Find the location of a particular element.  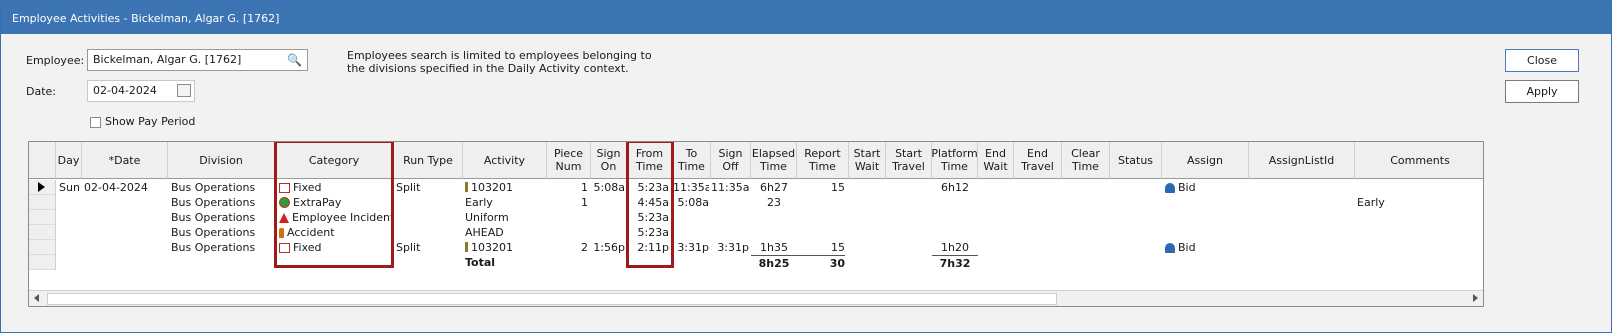

employee-field: Bickelman, Algar G. [1762] 🔍 is located at coordinates (197, 60).